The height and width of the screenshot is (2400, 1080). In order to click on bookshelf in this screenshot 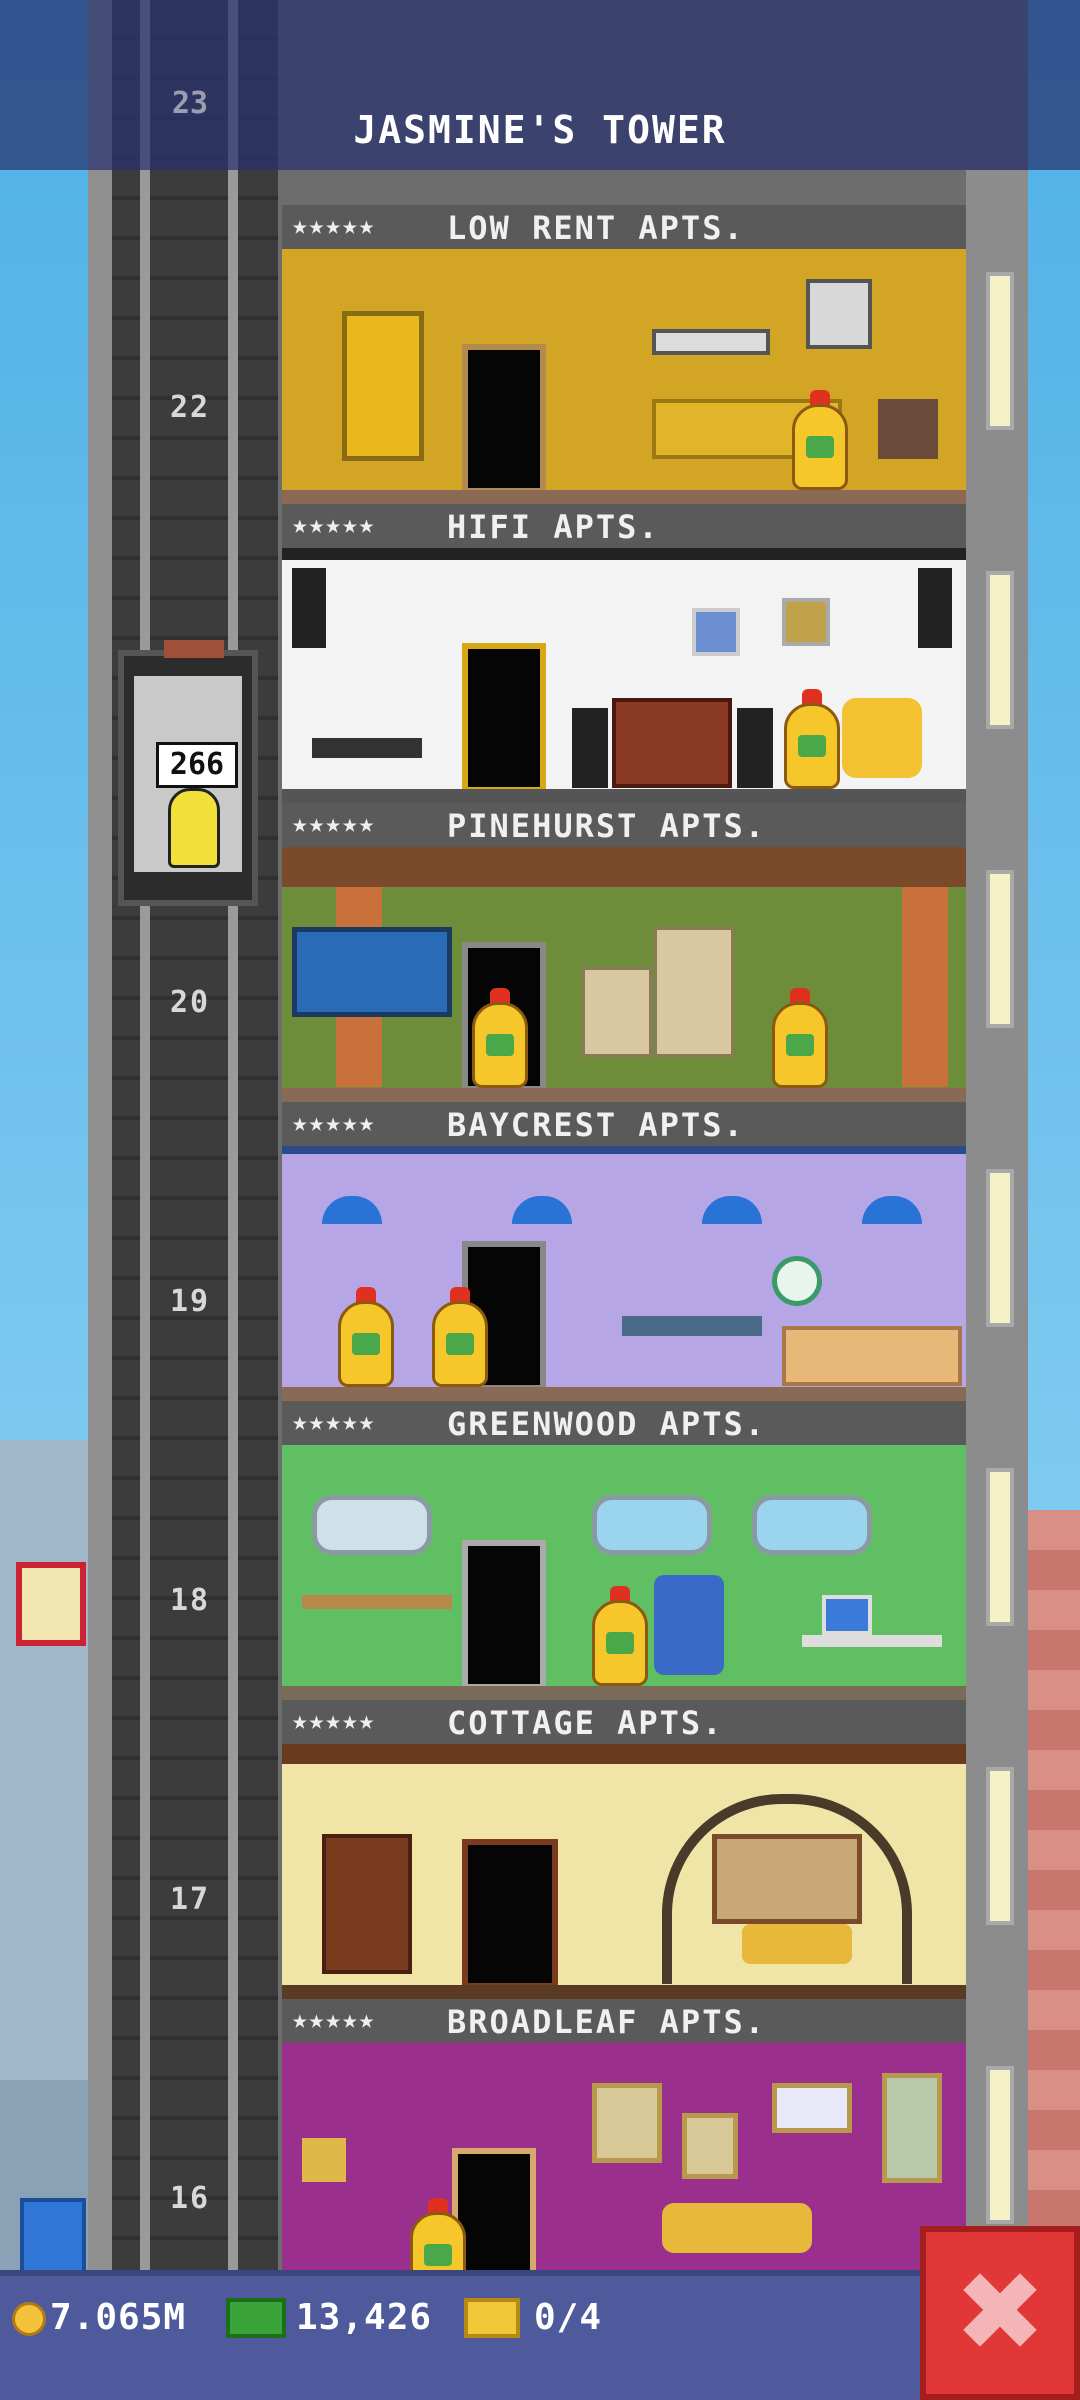, I will do `click(367, 1904)`.